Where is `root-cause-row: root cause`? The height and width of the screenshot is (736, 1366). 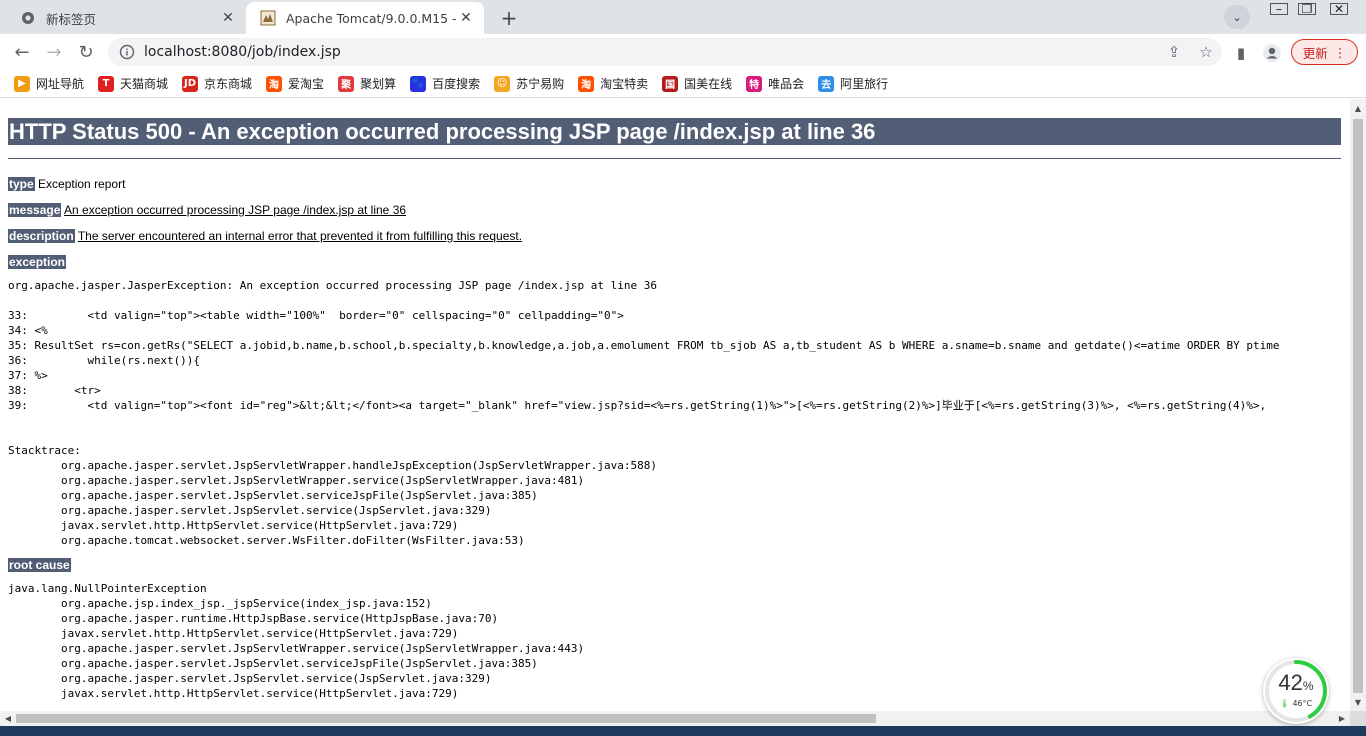 root-cause-row: root cause is located at coordinates (674, 565).